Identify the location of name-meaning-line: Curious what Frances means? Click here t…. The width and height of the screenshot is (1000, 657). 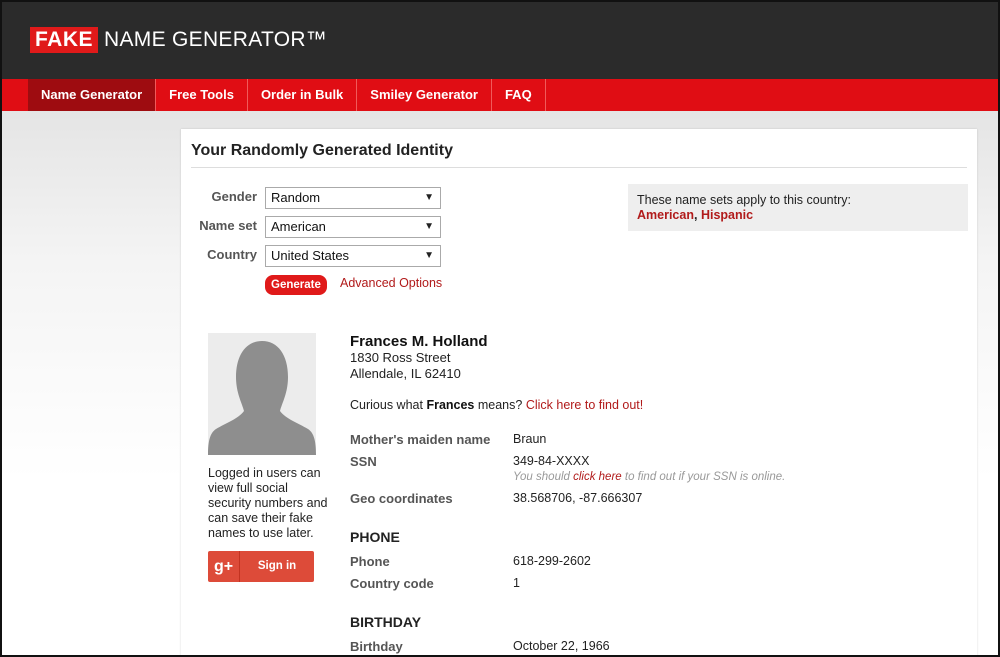
(496, 405).